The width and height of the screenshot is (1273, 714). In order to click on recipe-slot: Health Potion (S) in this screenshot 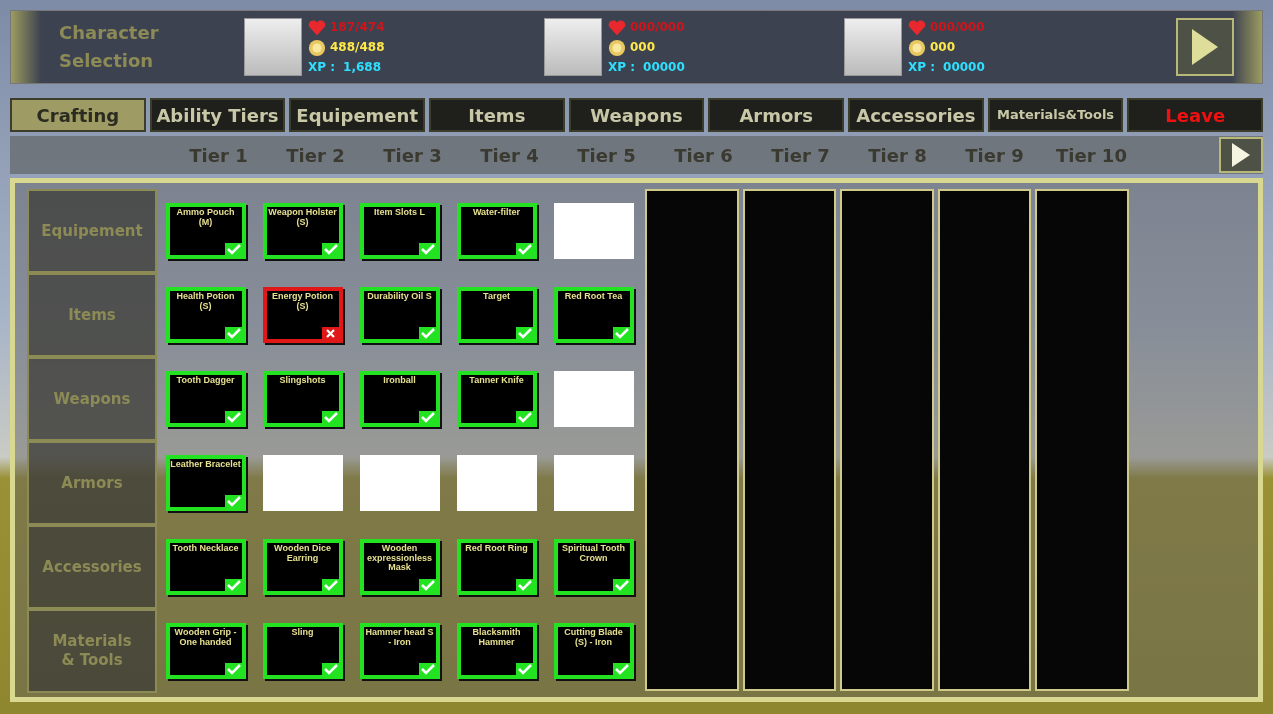, I will do `click(205, 315)`.